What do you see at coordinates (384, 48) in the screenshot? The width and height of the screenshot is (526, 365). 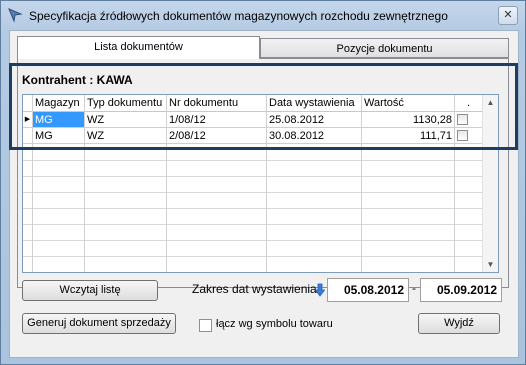 I see `tab-pozycje-dokumentu: Pozycje dokumentu` at bounding box center [384, 48].